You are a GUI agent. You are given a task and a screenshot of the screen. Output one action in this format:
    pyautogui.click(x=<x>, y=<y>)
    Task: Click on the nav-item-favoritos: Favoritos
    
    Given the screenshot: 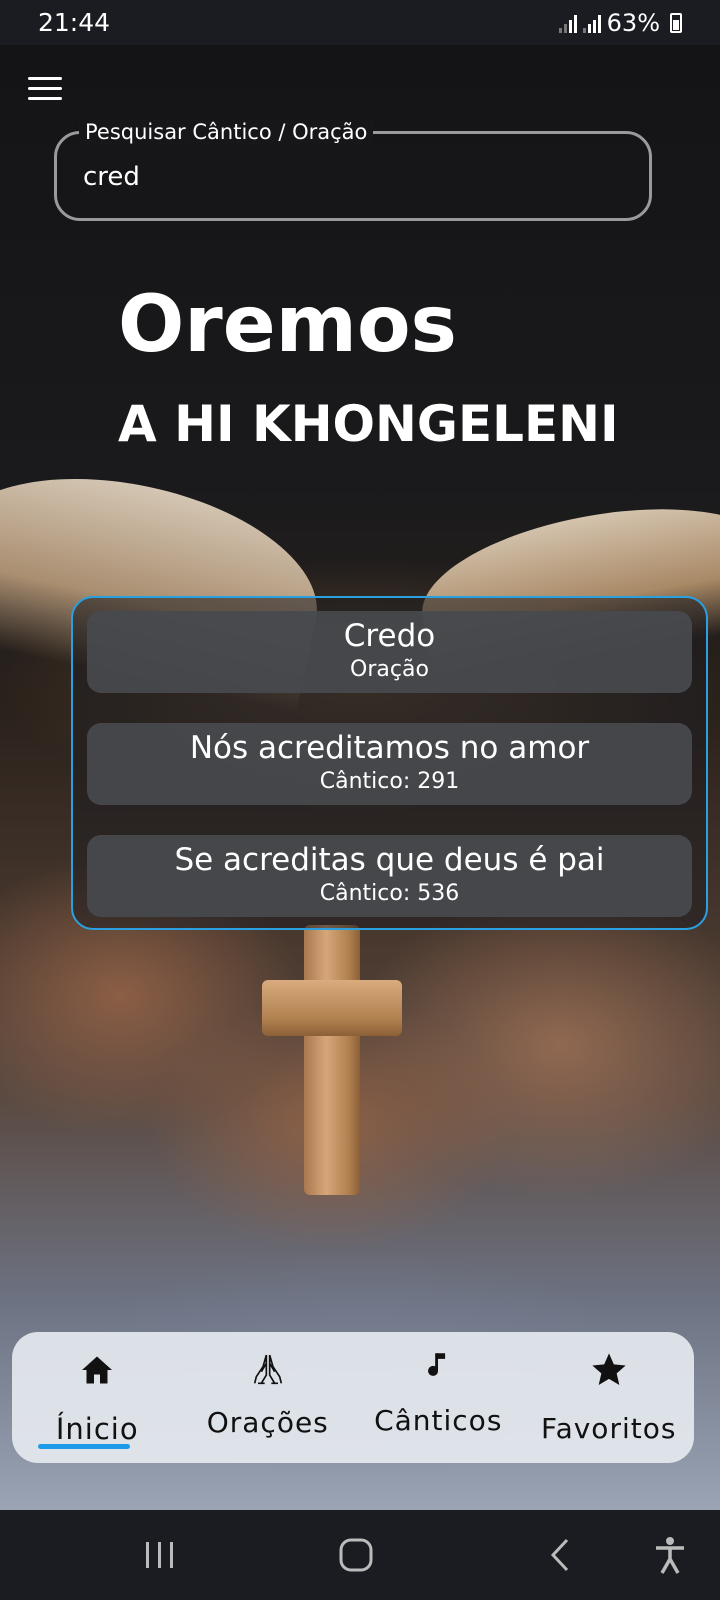 What is the action you would take?
    pyautogui.click(x=609, y=1397)
    